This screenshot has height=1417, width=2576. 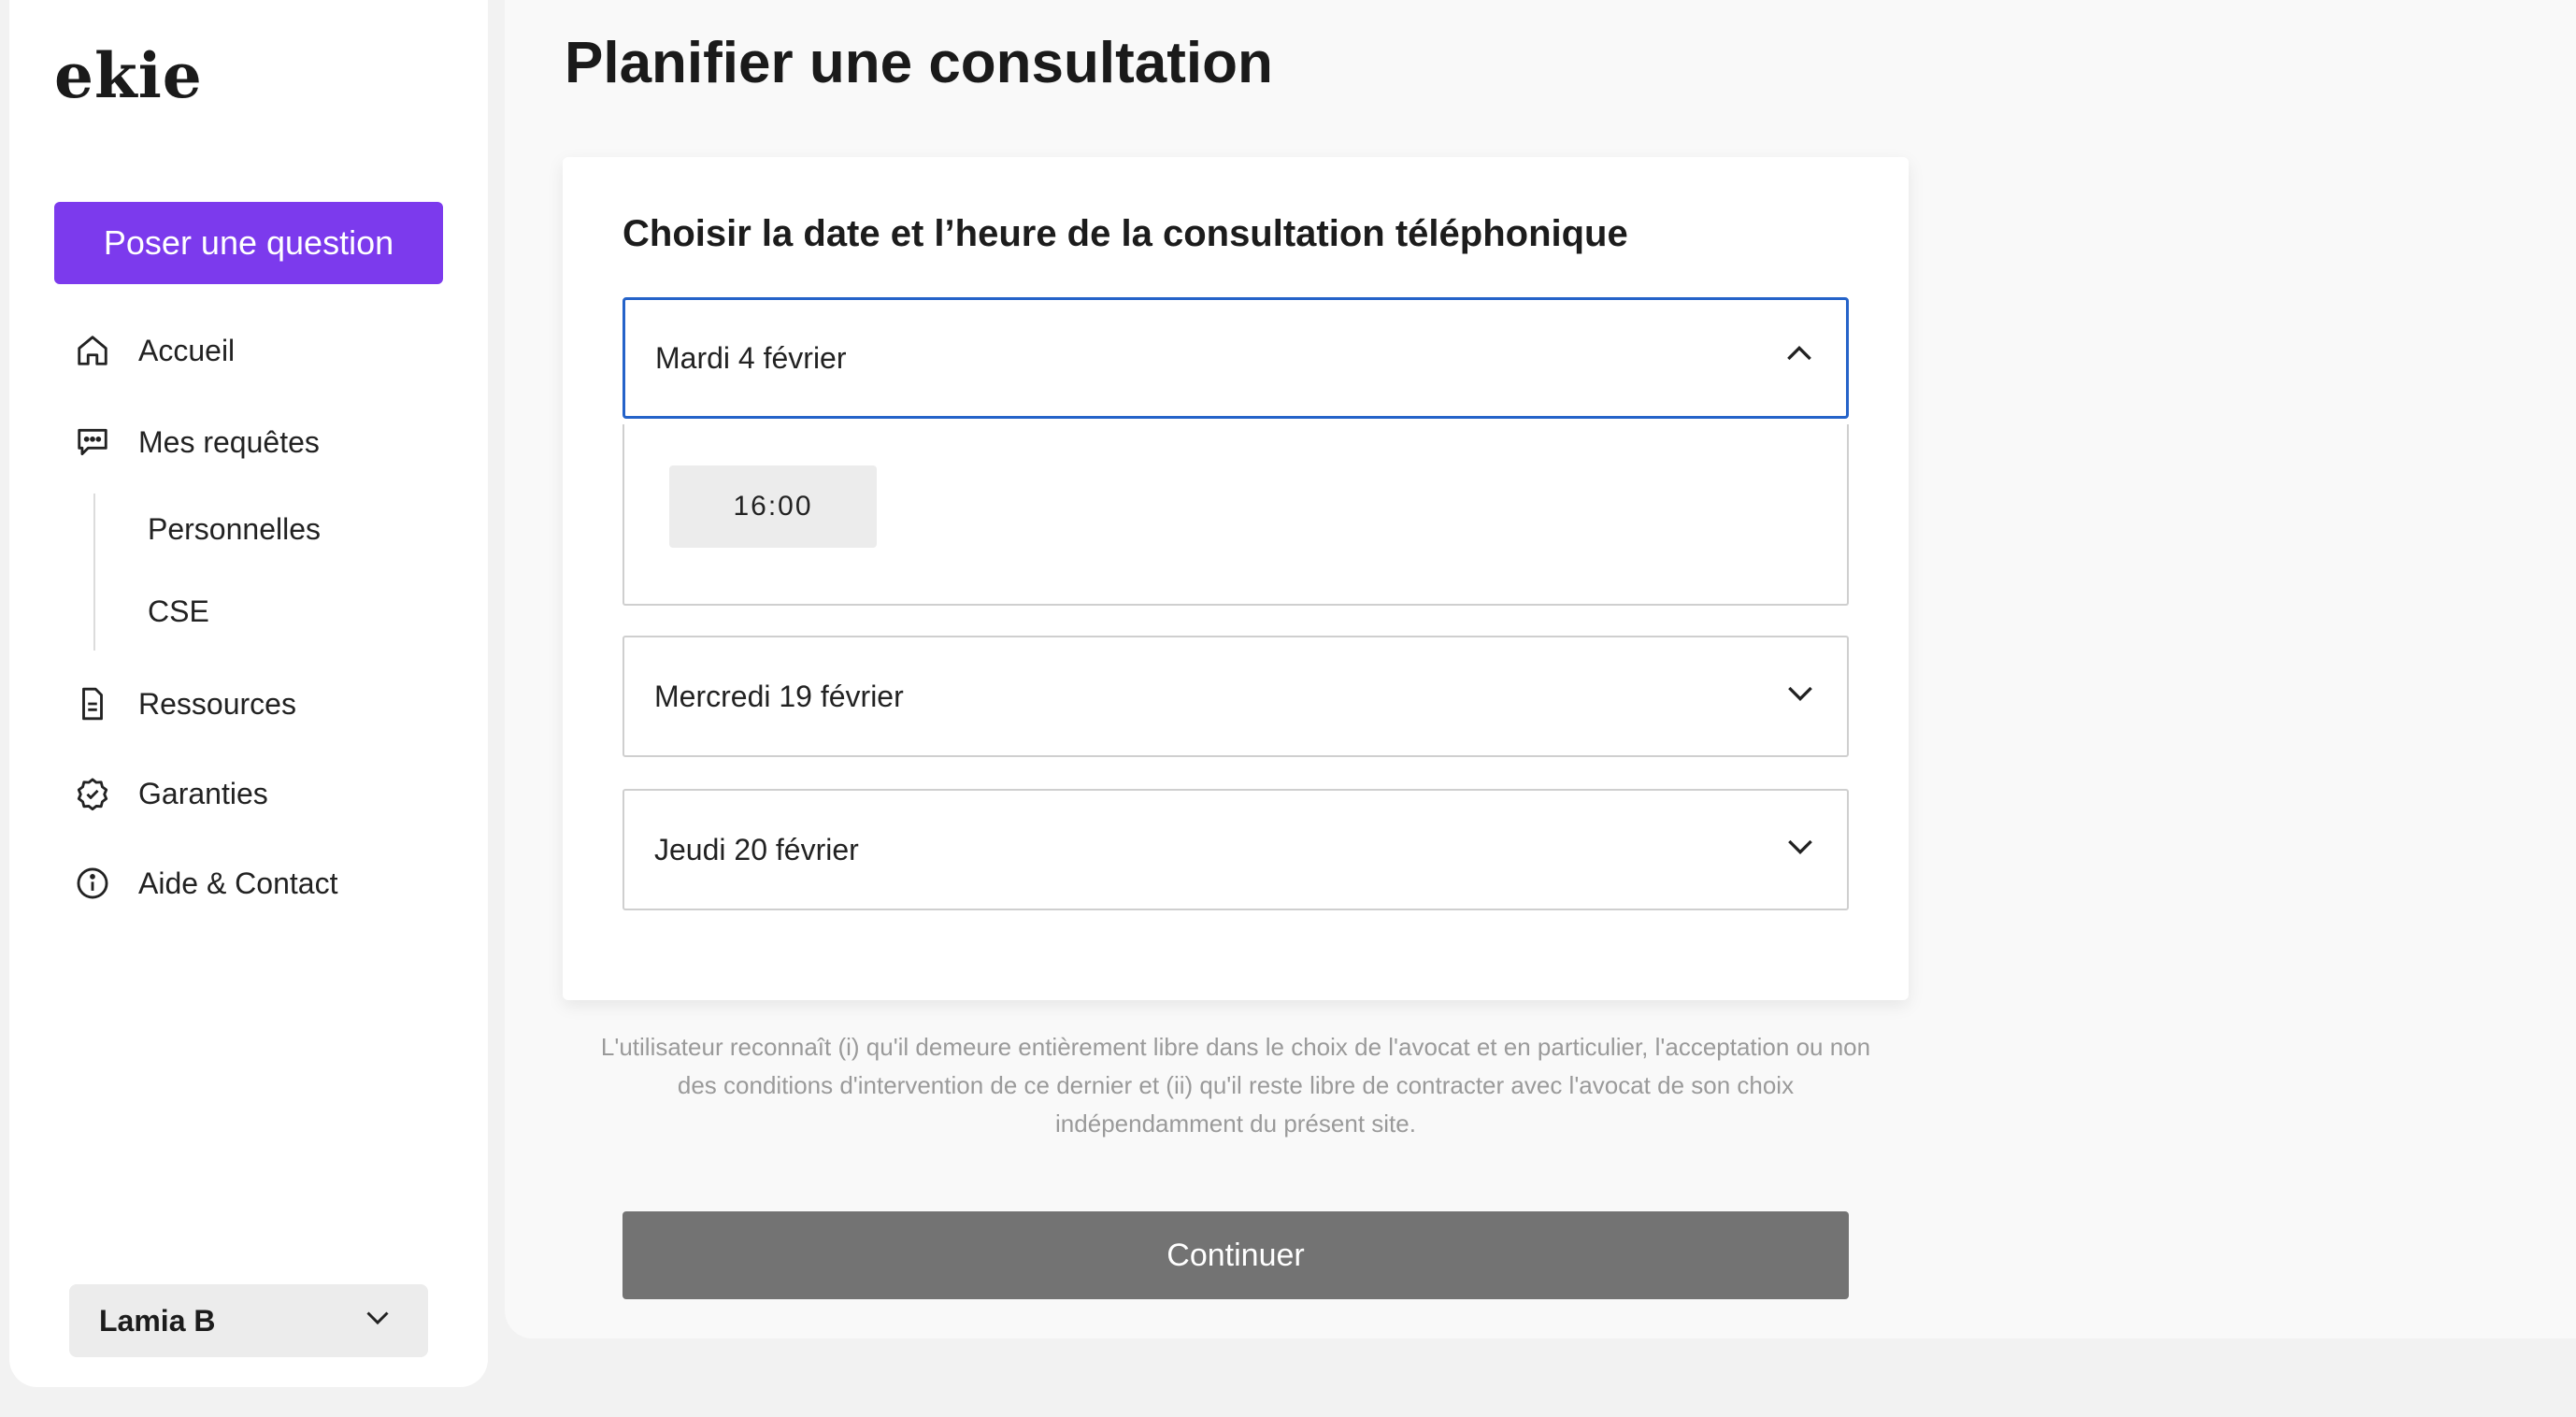 I want to click on sidebar-subitem-personnelles: Personnelles, so click(x=234, y=530).